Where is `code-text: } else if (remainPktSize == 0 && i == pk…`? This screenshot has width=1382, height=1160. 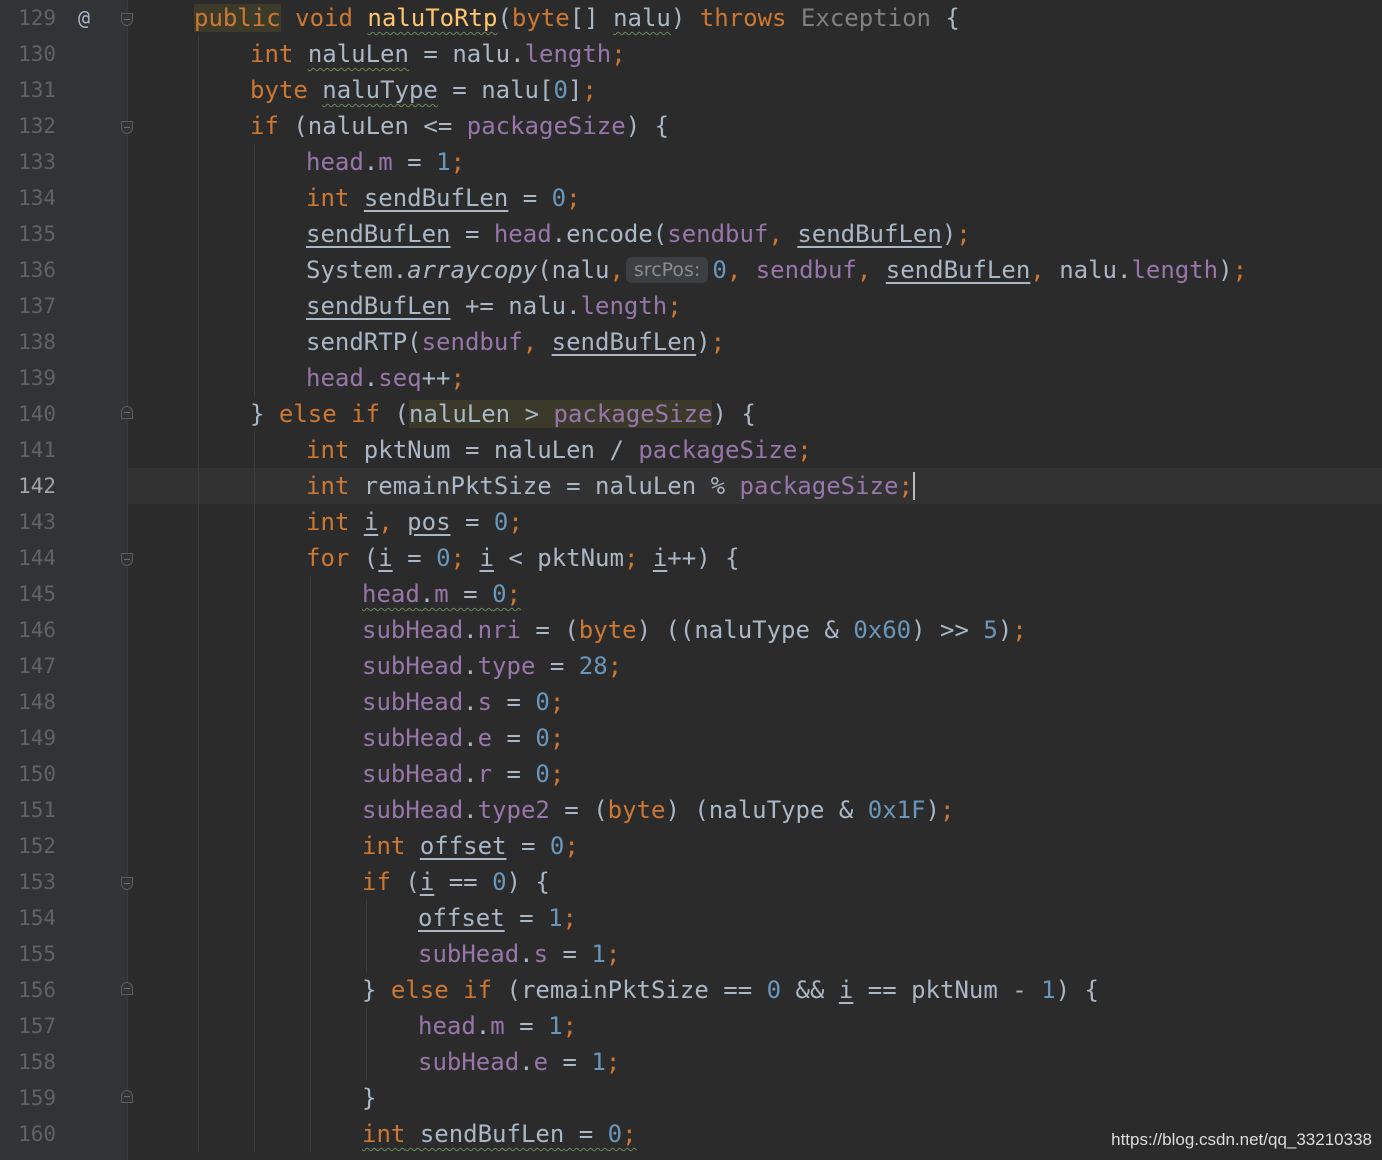 code-text: } else if (remainPktSize == 0 && i == pk… is located at coordinates (730, 990).